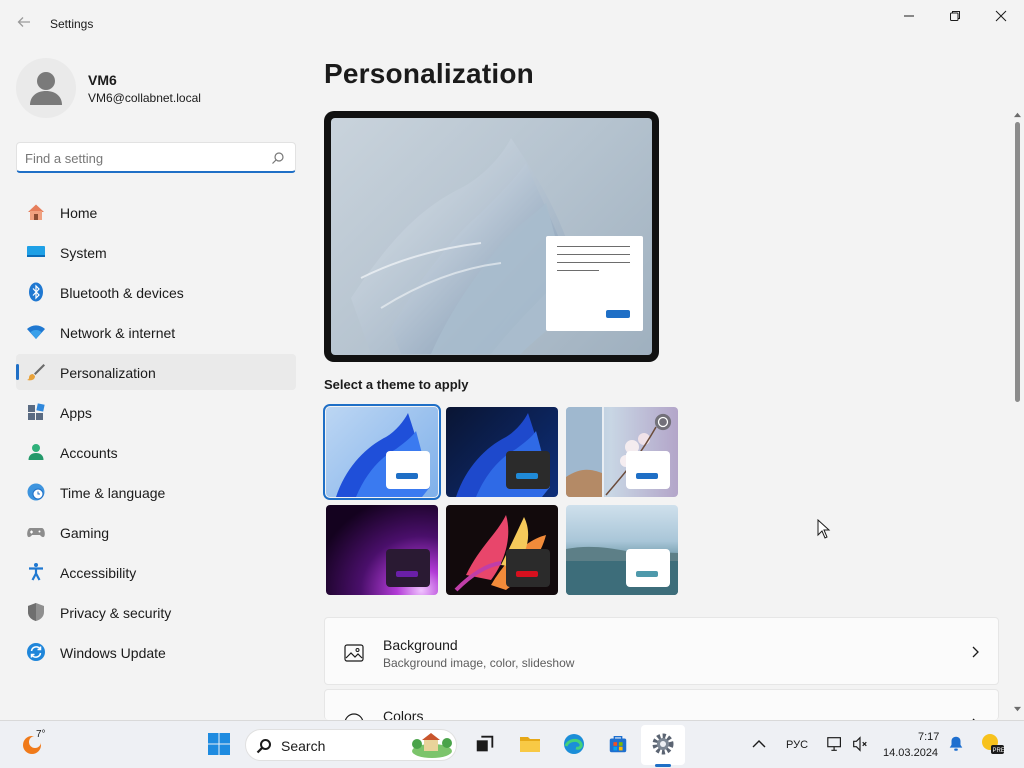  I want to click on minimize-button, so click(909, 16).